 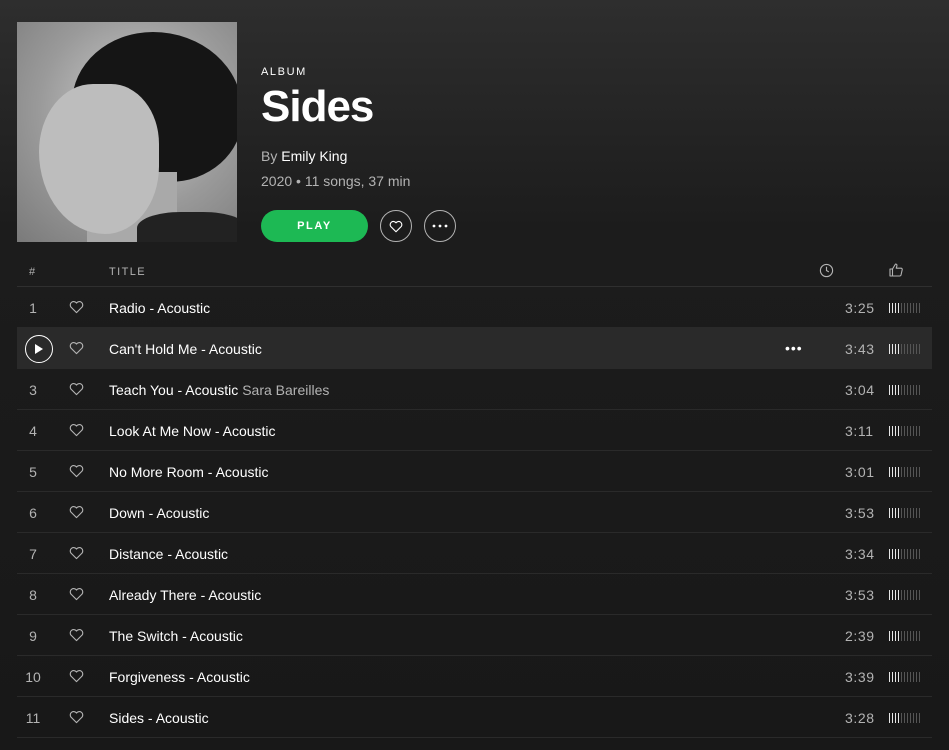 What do you see at coordinates (826, 272) in the screenshot?
I see `clock-icon` at bounding box center [826, 272].